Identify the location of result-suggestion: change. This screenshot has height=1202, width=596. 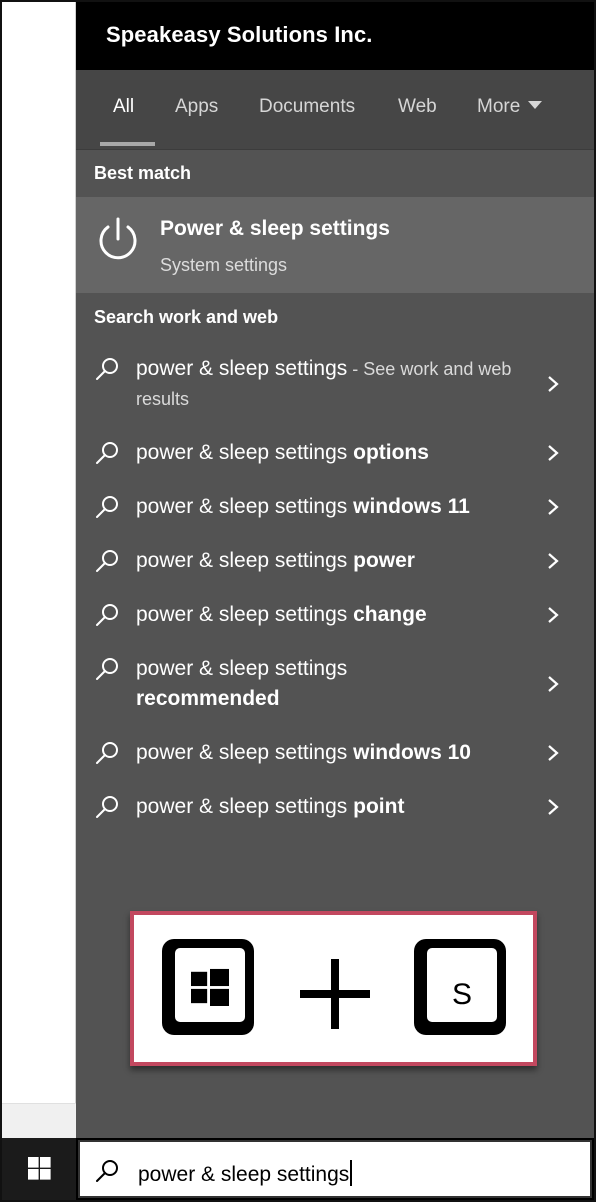
(390, 614).